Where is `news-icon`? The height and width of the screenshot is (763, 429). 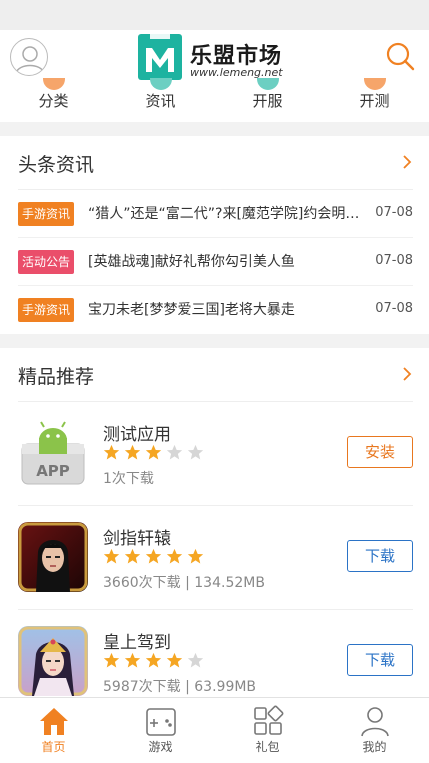
news-icon is located at coordinates (160, 84).